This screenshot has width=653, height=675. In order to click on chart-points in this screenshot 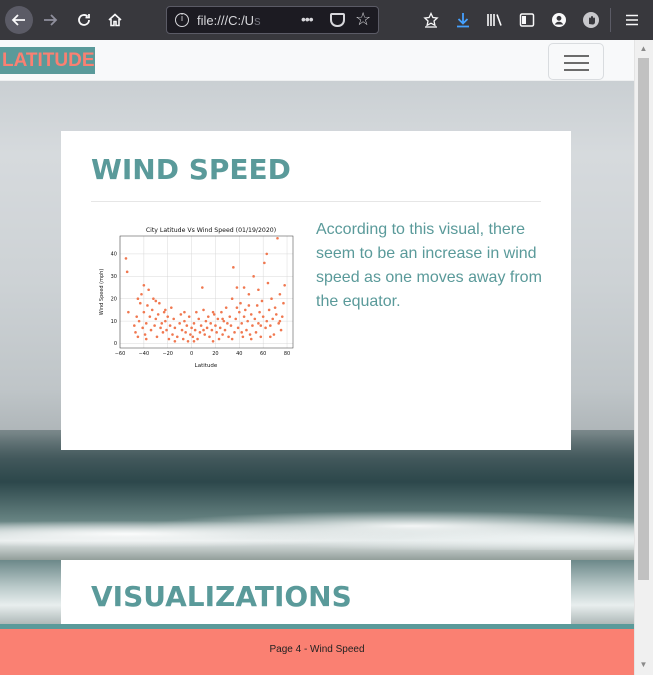, I will do `click(205, 289)`.